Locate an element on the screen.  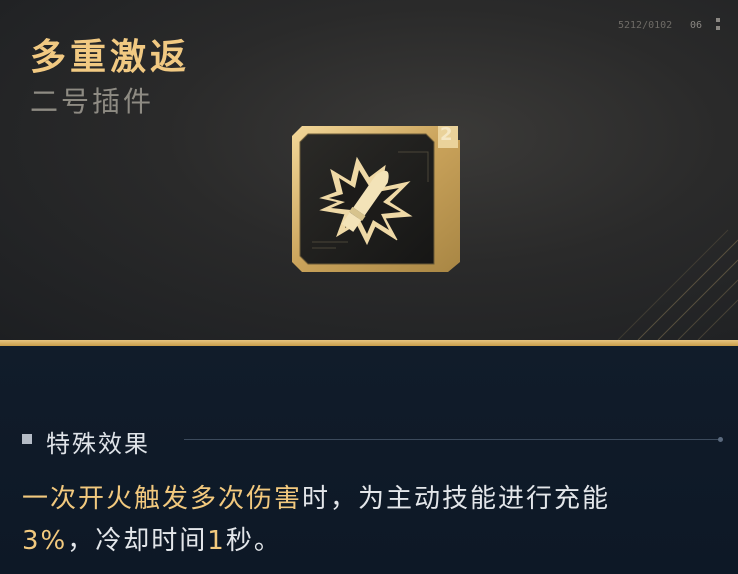
decorative-lines-icon is located at coordinates (677, 284).